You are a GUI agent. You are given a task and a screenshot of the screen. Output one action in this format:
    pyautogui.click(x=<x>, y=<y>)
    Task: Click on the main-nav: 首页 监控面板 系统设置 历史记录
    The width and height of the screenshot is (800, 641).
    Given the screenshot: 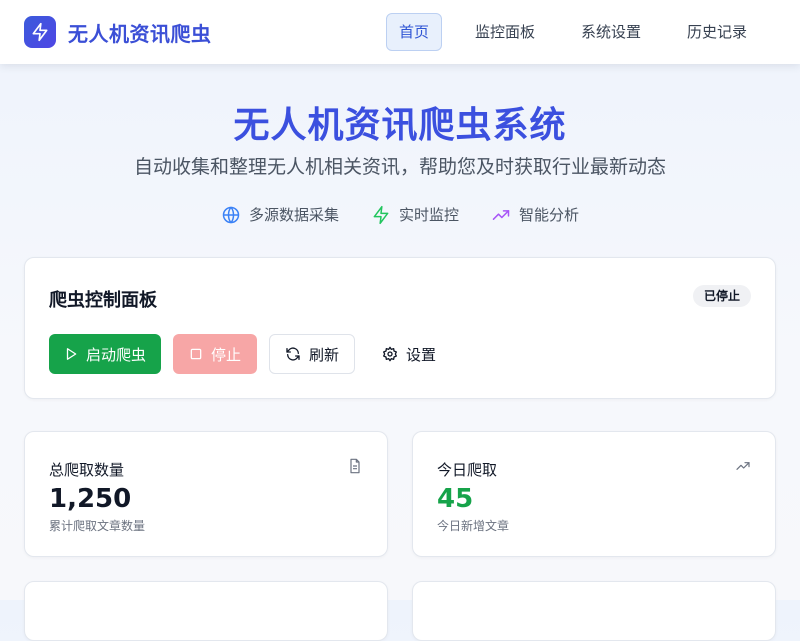 What is the action you would take?
    pyautogui.click(x=573, y=32)
    